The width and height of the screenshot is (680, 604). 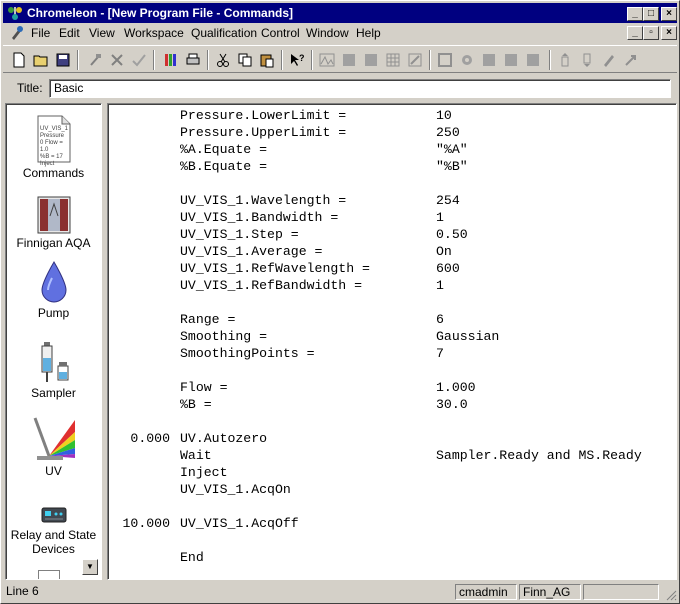 I want to click on program-line-command: UV_VIS_1.Average =, so click(x=251, y=251).